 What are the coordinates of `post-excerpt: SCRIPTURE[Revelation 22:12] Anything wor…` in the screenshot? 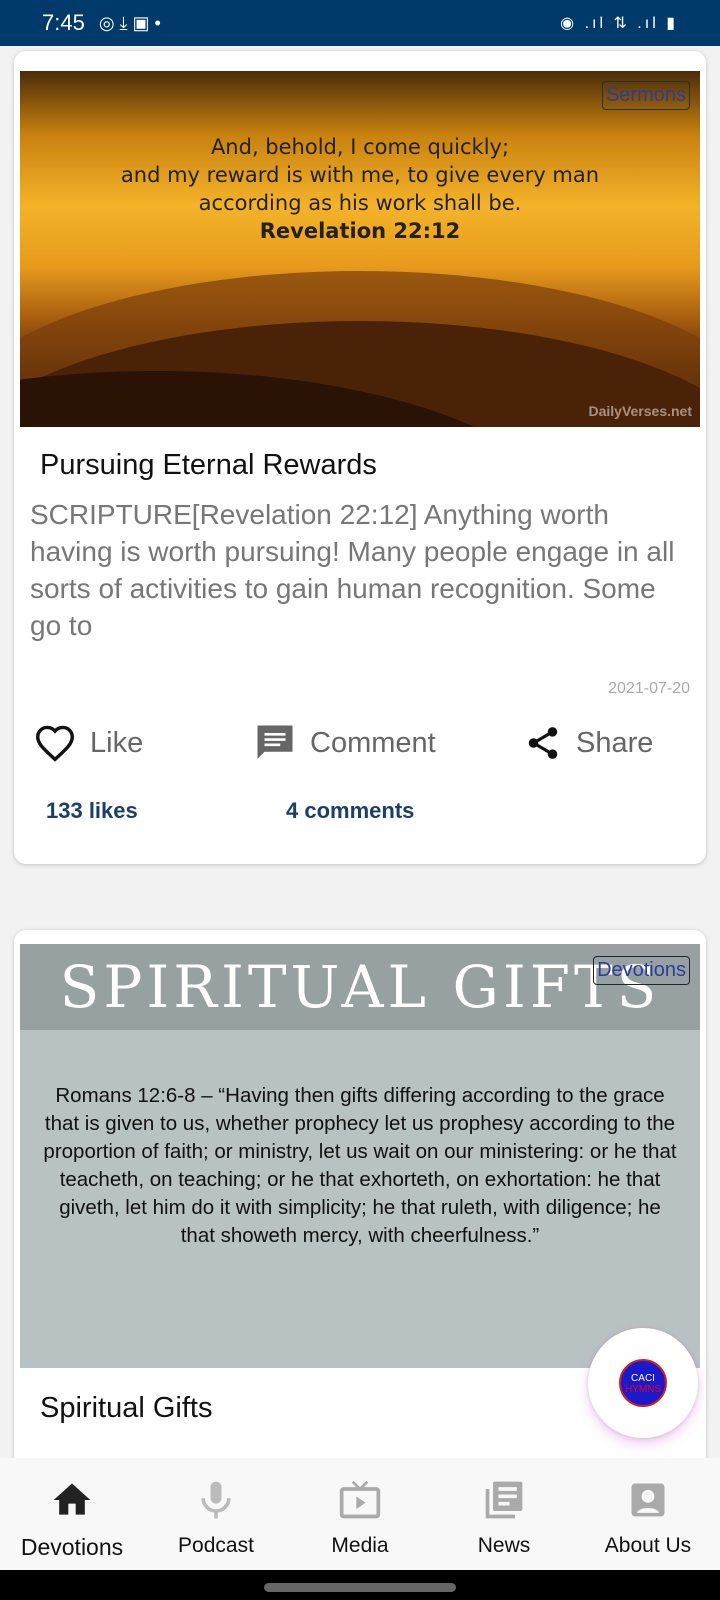 It's located at (352, 570).